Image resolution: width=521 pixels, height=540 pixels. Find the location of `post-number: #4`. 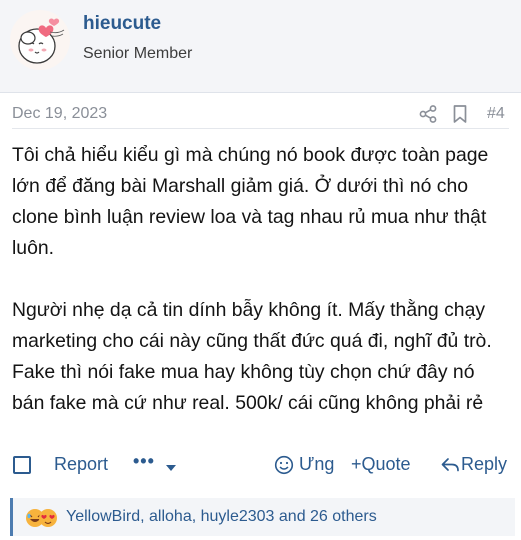

post-number: #4 is located at coordinates (496, 114).